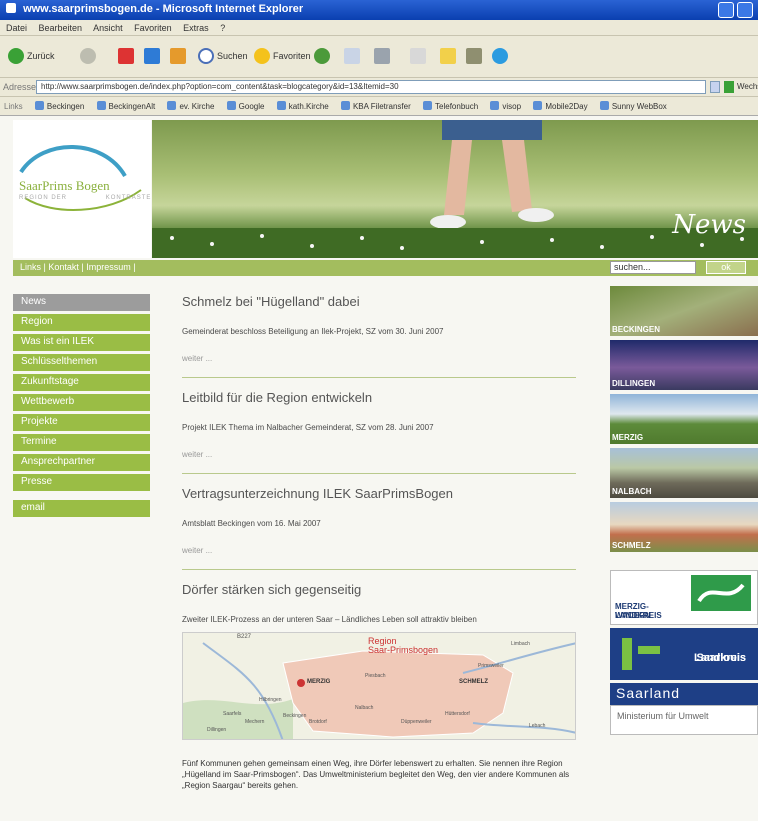 This screenshot has width=758, height=821. Describe the element at coordinates (81, 302) in the screenshot. I see `menu-item-news: News` at that location.